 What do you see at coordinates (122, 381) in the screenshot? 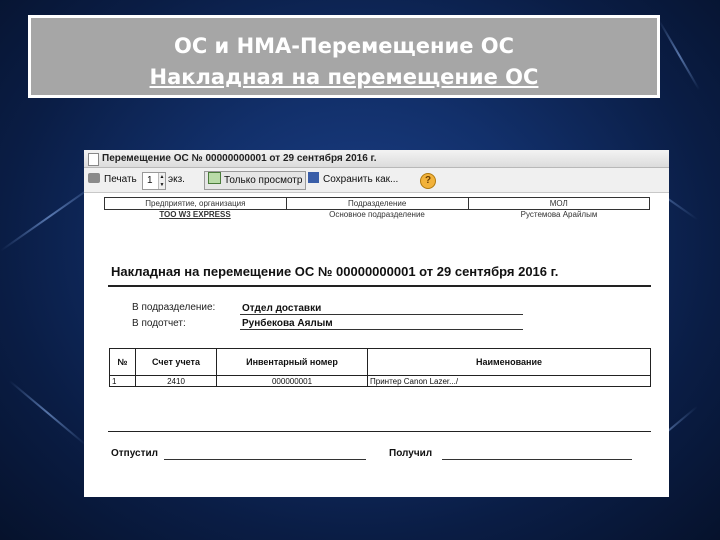
I see `cell-number: 1` at bounding box center [122, 381].